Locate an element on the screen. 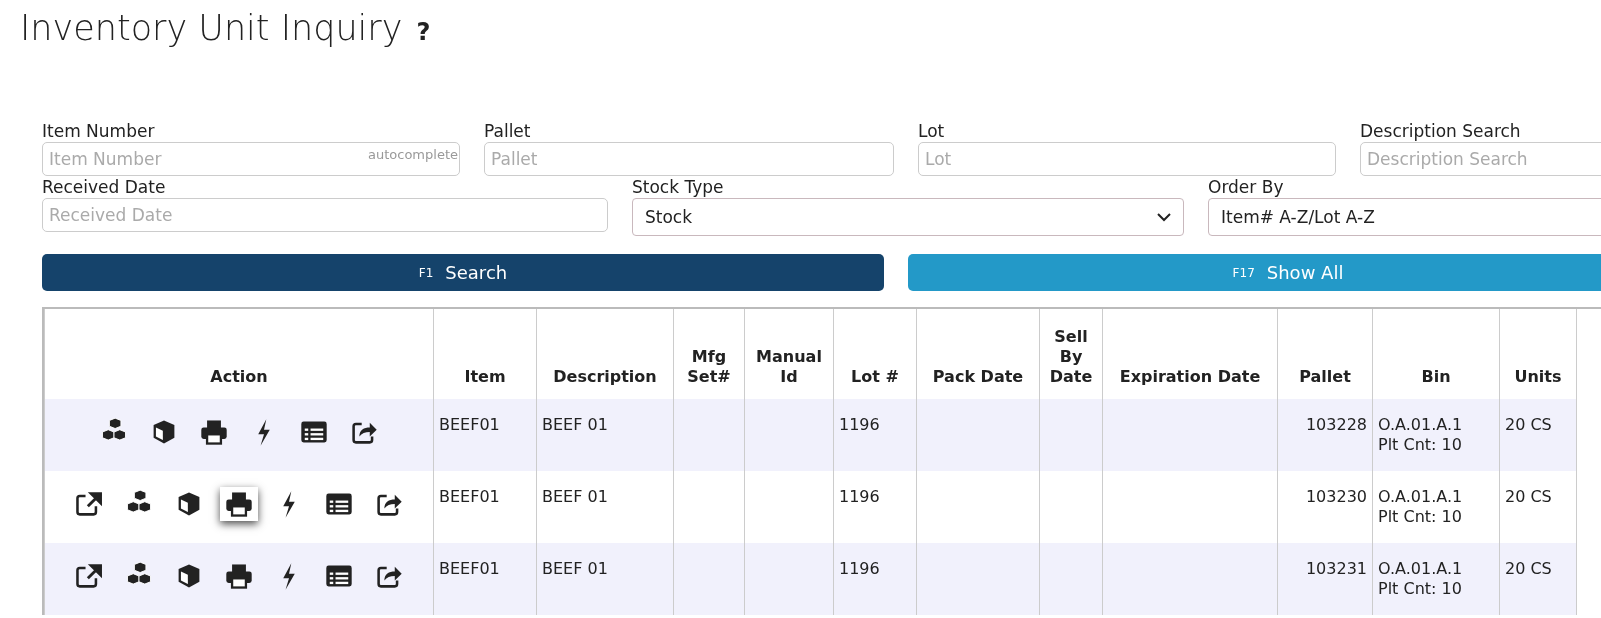  field-label: Order By is located at coordinates (1246, 187).